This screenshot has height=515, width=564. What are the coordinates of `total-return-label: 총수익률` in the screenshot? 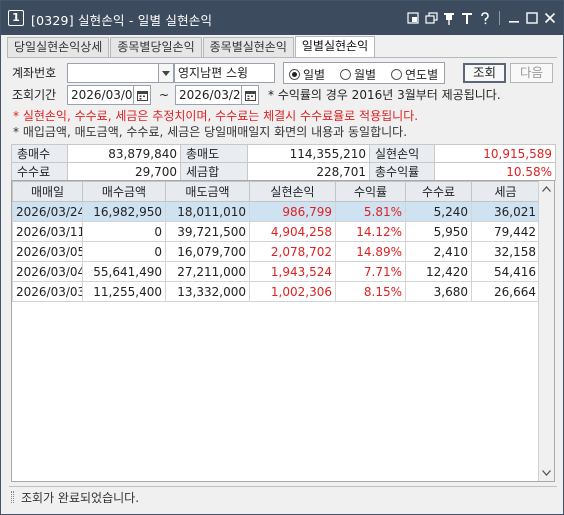 It's located at (402, 171).